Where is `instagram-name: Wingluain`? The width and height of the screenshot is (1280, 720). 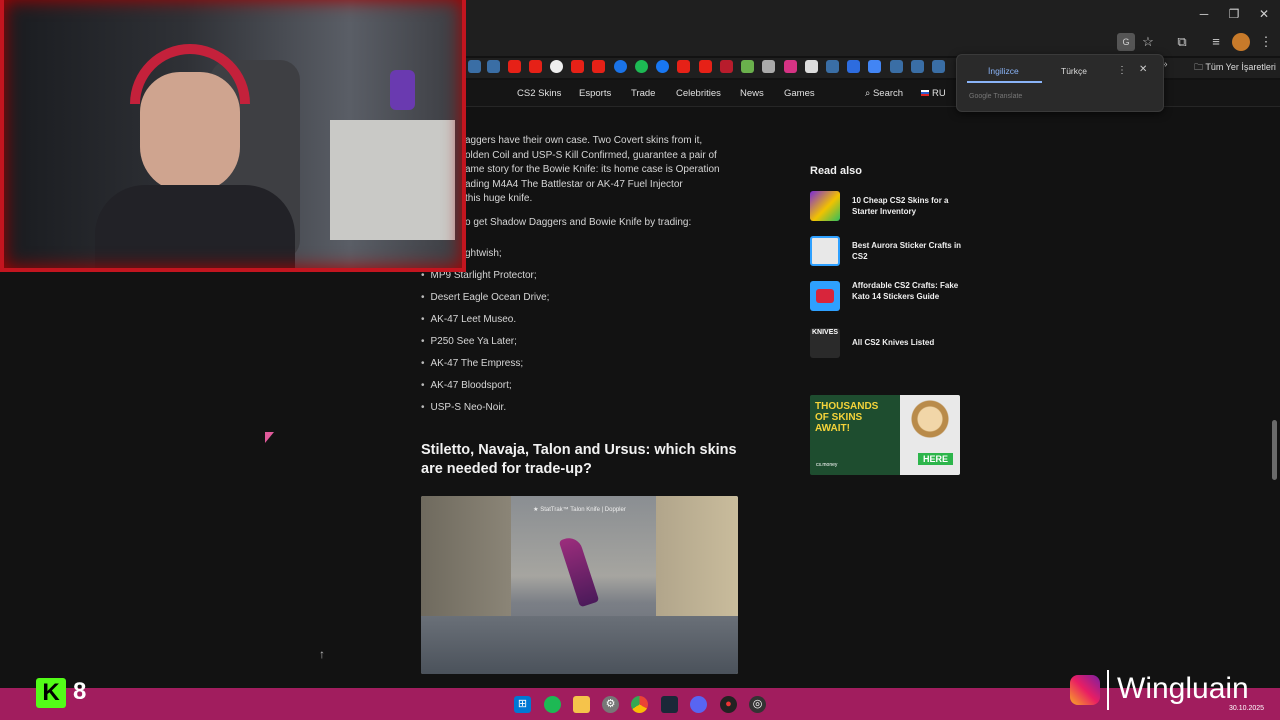
instagram-name: Wingluain is located at coordinates (1183, 688).